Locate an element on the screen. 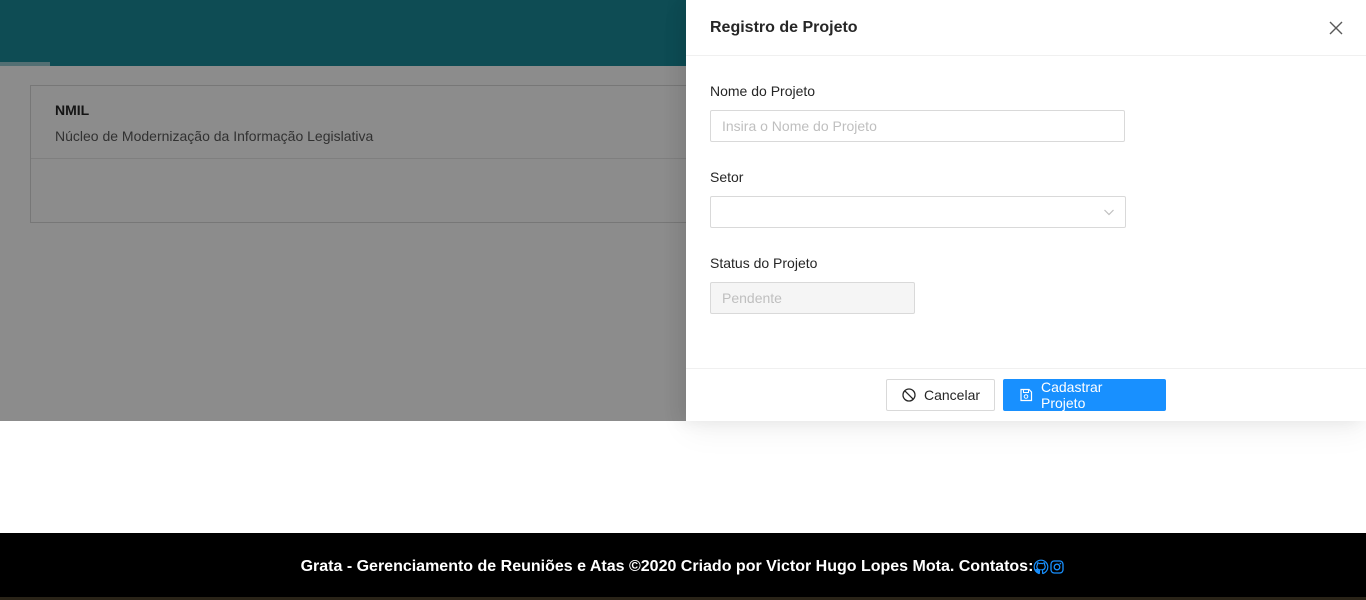  form-item-setor: Setor is located at coordinates (1026, 198).